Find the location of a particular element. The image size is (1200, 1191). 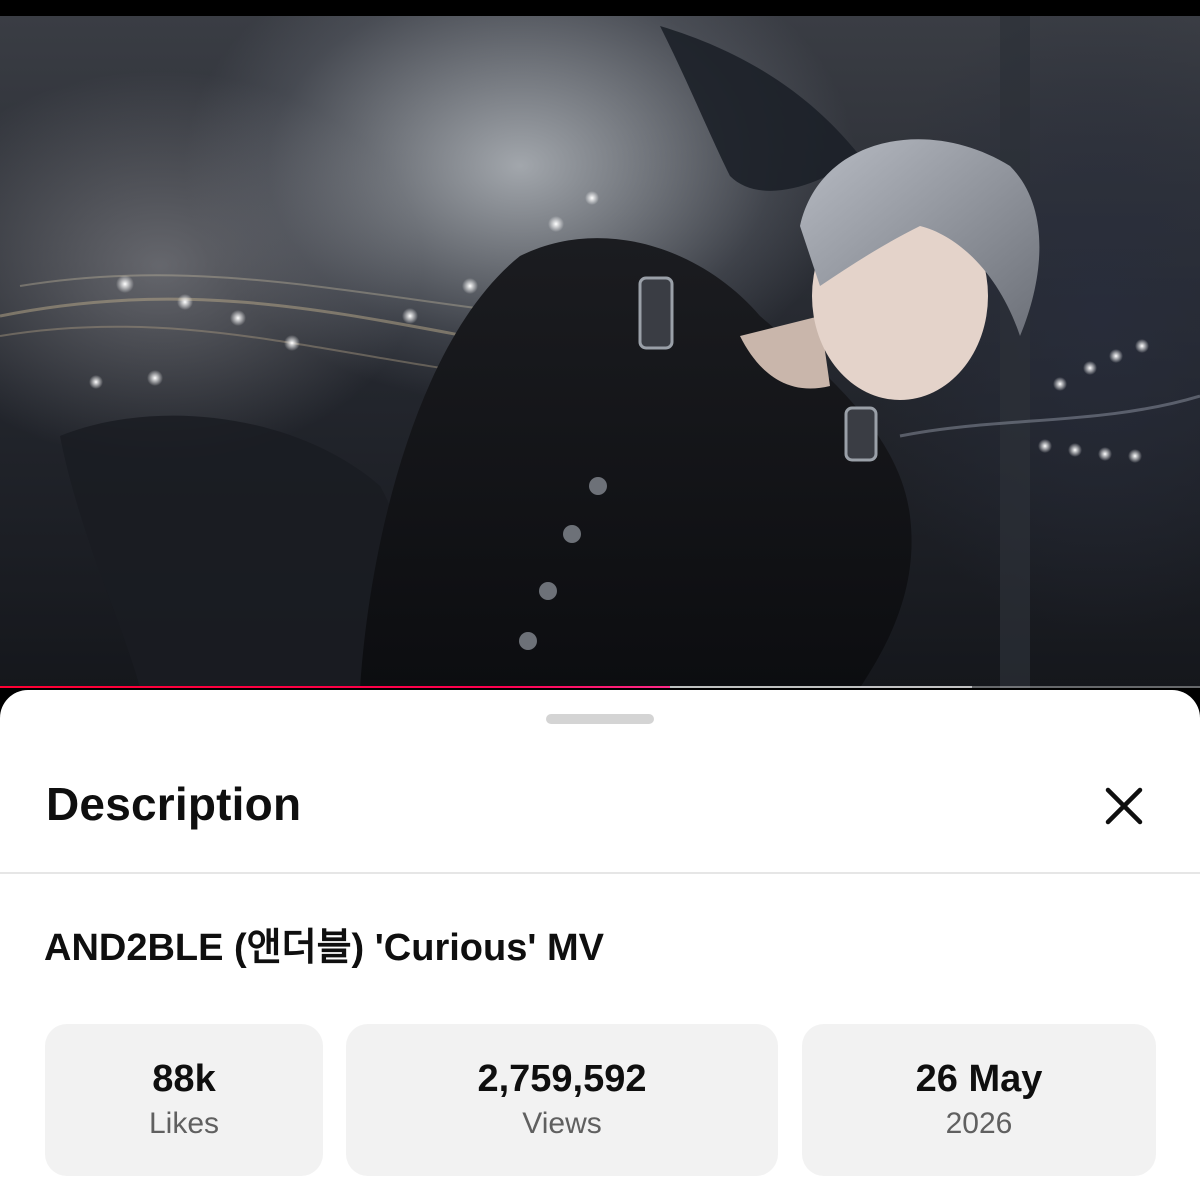

likes-stat: 88k Likes is located at coordinates (184, 1100).